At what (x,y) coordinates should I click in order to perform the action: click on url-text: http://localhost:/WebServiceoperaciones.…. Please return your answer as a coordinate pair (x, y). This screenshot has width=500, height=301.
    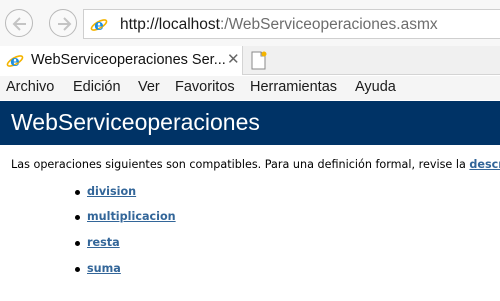
    Looking at the image, I should click on (279, 25).